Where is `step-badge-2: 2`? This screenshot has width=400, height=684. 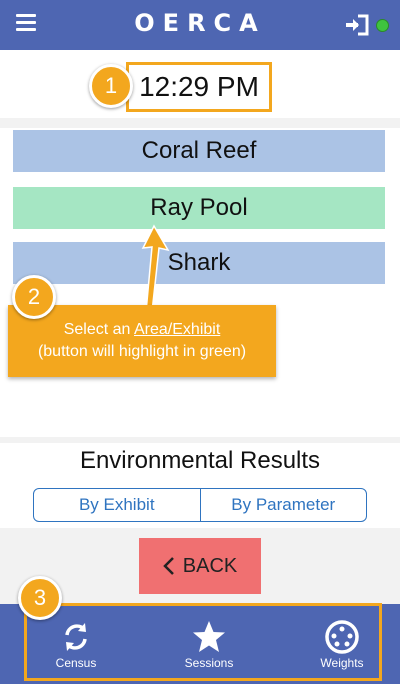
step-badge-2: 2 is located at coordinates (34, 297).